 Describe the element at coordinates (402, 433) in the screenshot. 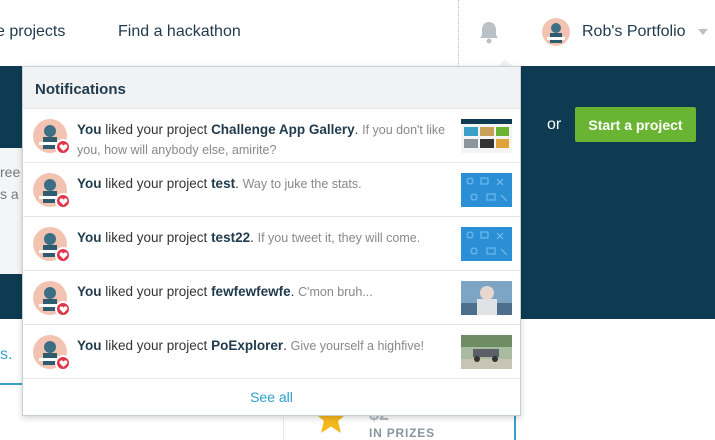

I see `prize-label: IN PRIZES` at that location.